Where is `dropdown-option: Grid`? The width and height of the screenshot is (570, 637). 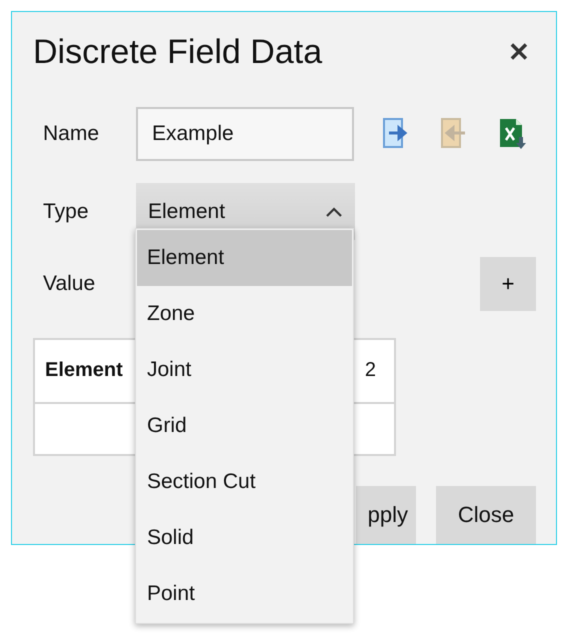
dropdown-option: Grid is located at coordinates (244, 426).